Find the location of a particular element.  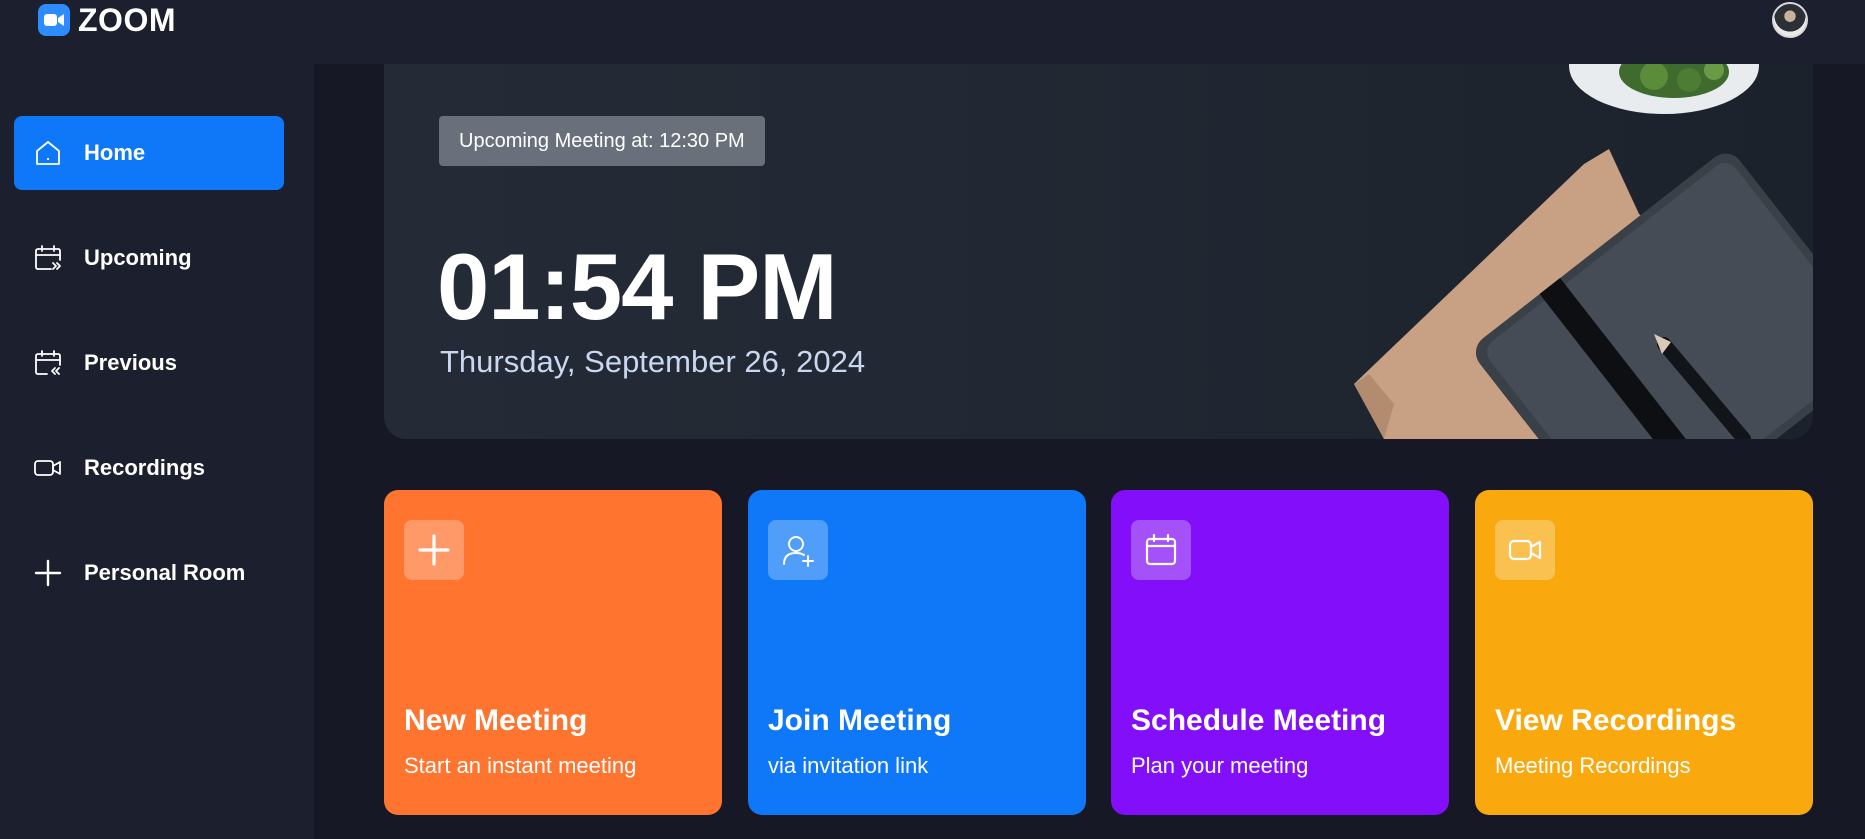

schedule-meeting-card: Schedule Meeting Plan your meeting is located at coordinates (1280, 652).